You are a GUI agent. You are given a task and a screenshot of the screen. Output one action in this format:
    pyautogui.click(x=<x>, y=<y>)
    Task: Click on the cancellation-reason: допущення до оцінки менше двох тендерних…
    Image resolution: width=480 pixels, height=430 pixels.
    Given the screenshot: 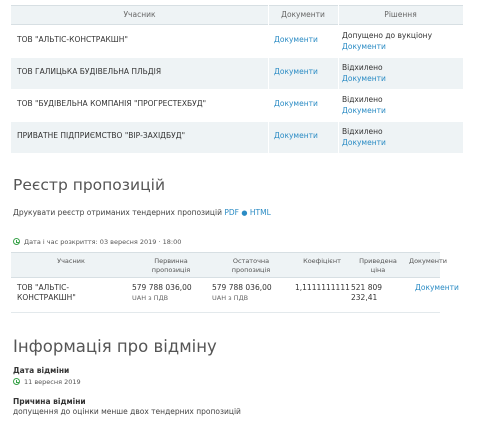 What is the action you would take?
    pyautogui.click(x=127, y=411)
    